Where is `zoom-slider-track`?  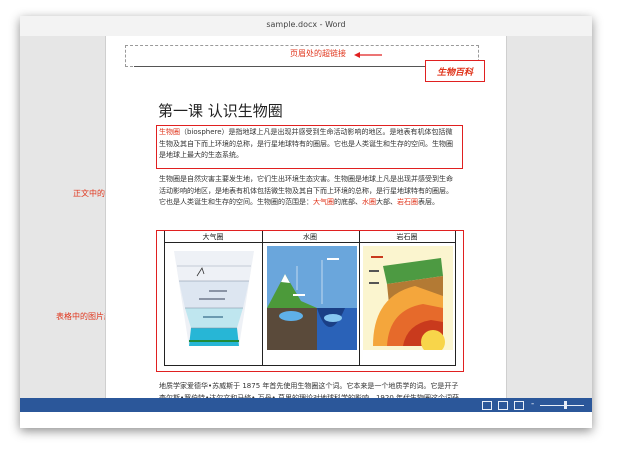
zoom-slider-track is located at coordinates (562, 405).